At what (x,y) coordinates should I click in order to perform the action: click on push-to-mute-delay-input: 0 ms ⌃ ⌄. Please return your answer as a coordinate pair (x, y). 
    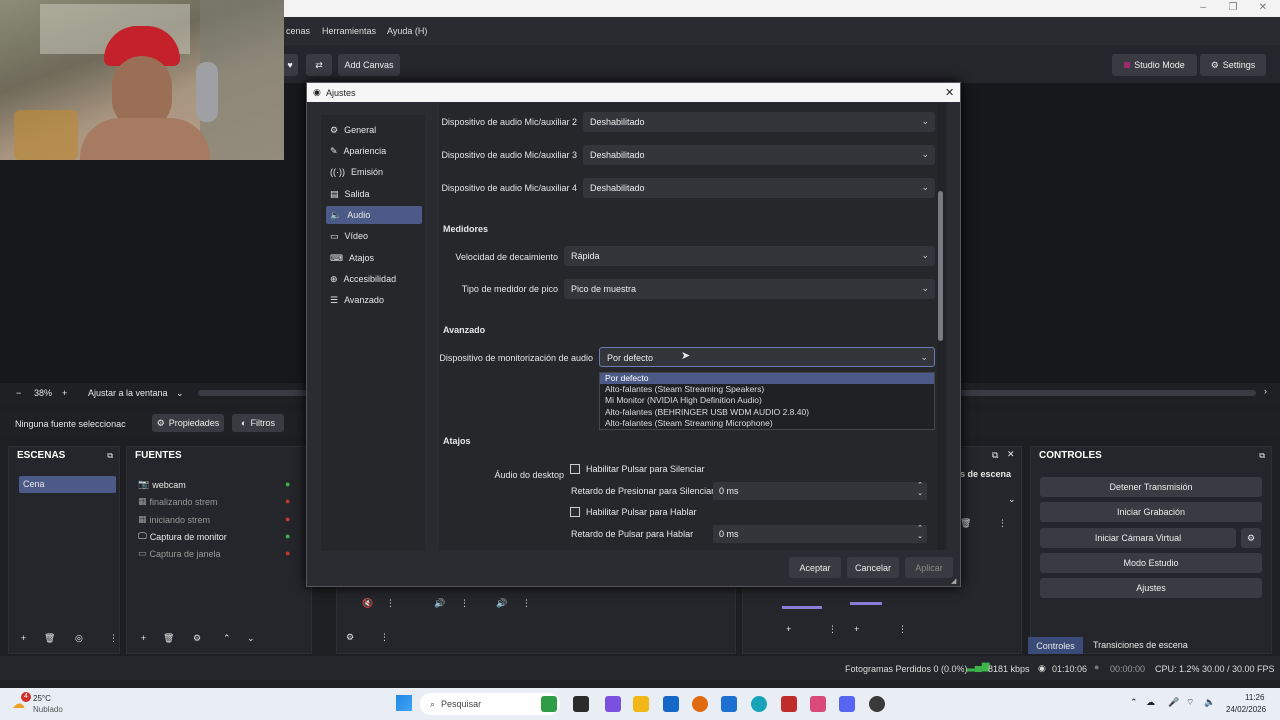
    Looking at the image, I should click on (820, 491).